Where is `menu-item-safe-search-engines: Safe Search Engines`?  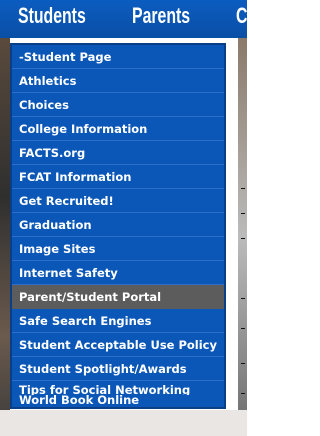
menu-item-safe-search-engines: Safe Search Engines is located at coordinates (118, 321).